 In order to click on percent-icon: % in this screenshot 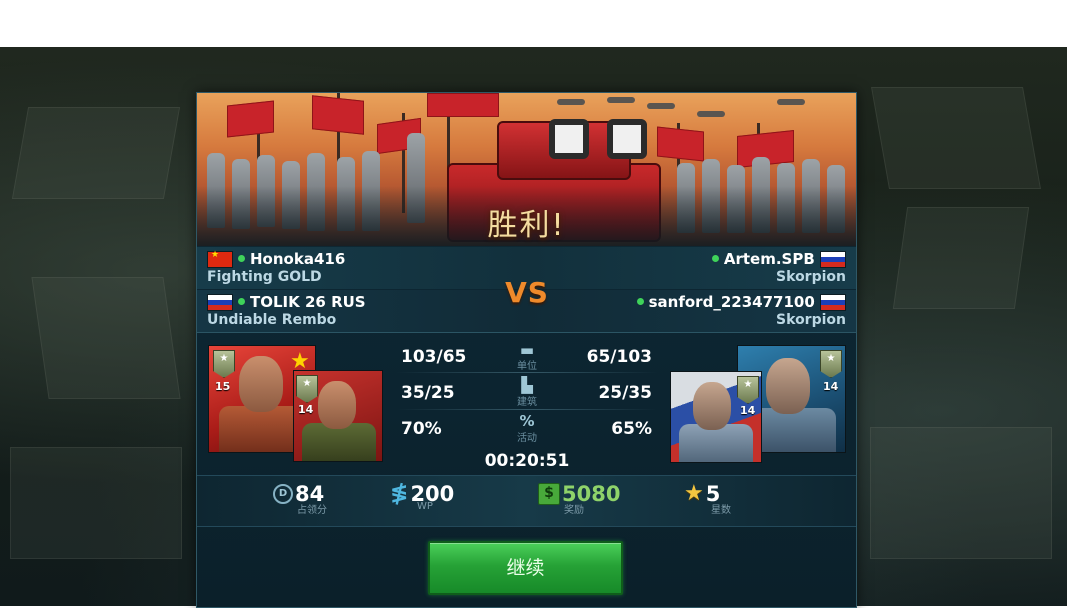, I will do `click(527, 421)`.